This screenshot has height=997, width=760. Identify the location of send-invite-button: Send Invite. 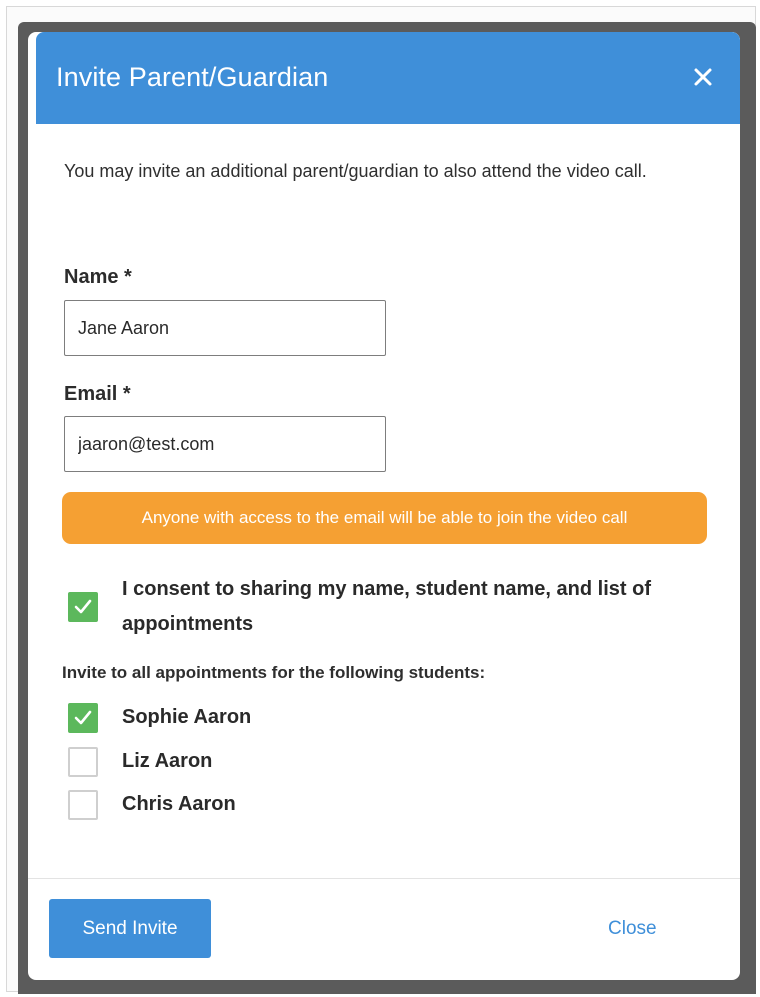
(130, 928).